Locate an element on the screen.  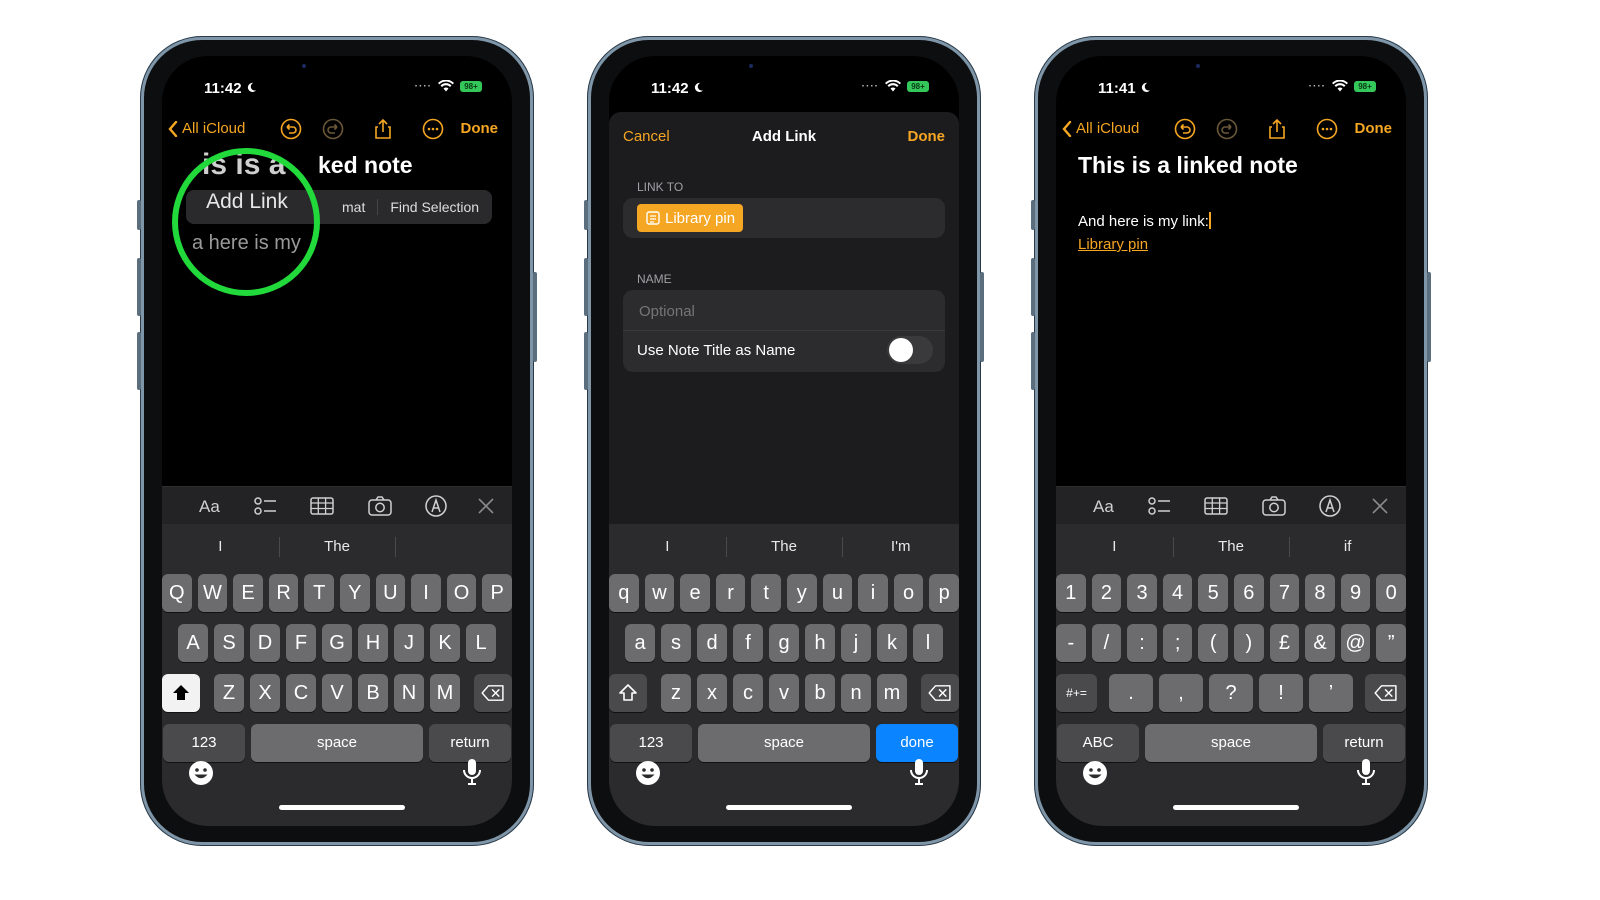
key: & is located at coordinates (1320, 643).